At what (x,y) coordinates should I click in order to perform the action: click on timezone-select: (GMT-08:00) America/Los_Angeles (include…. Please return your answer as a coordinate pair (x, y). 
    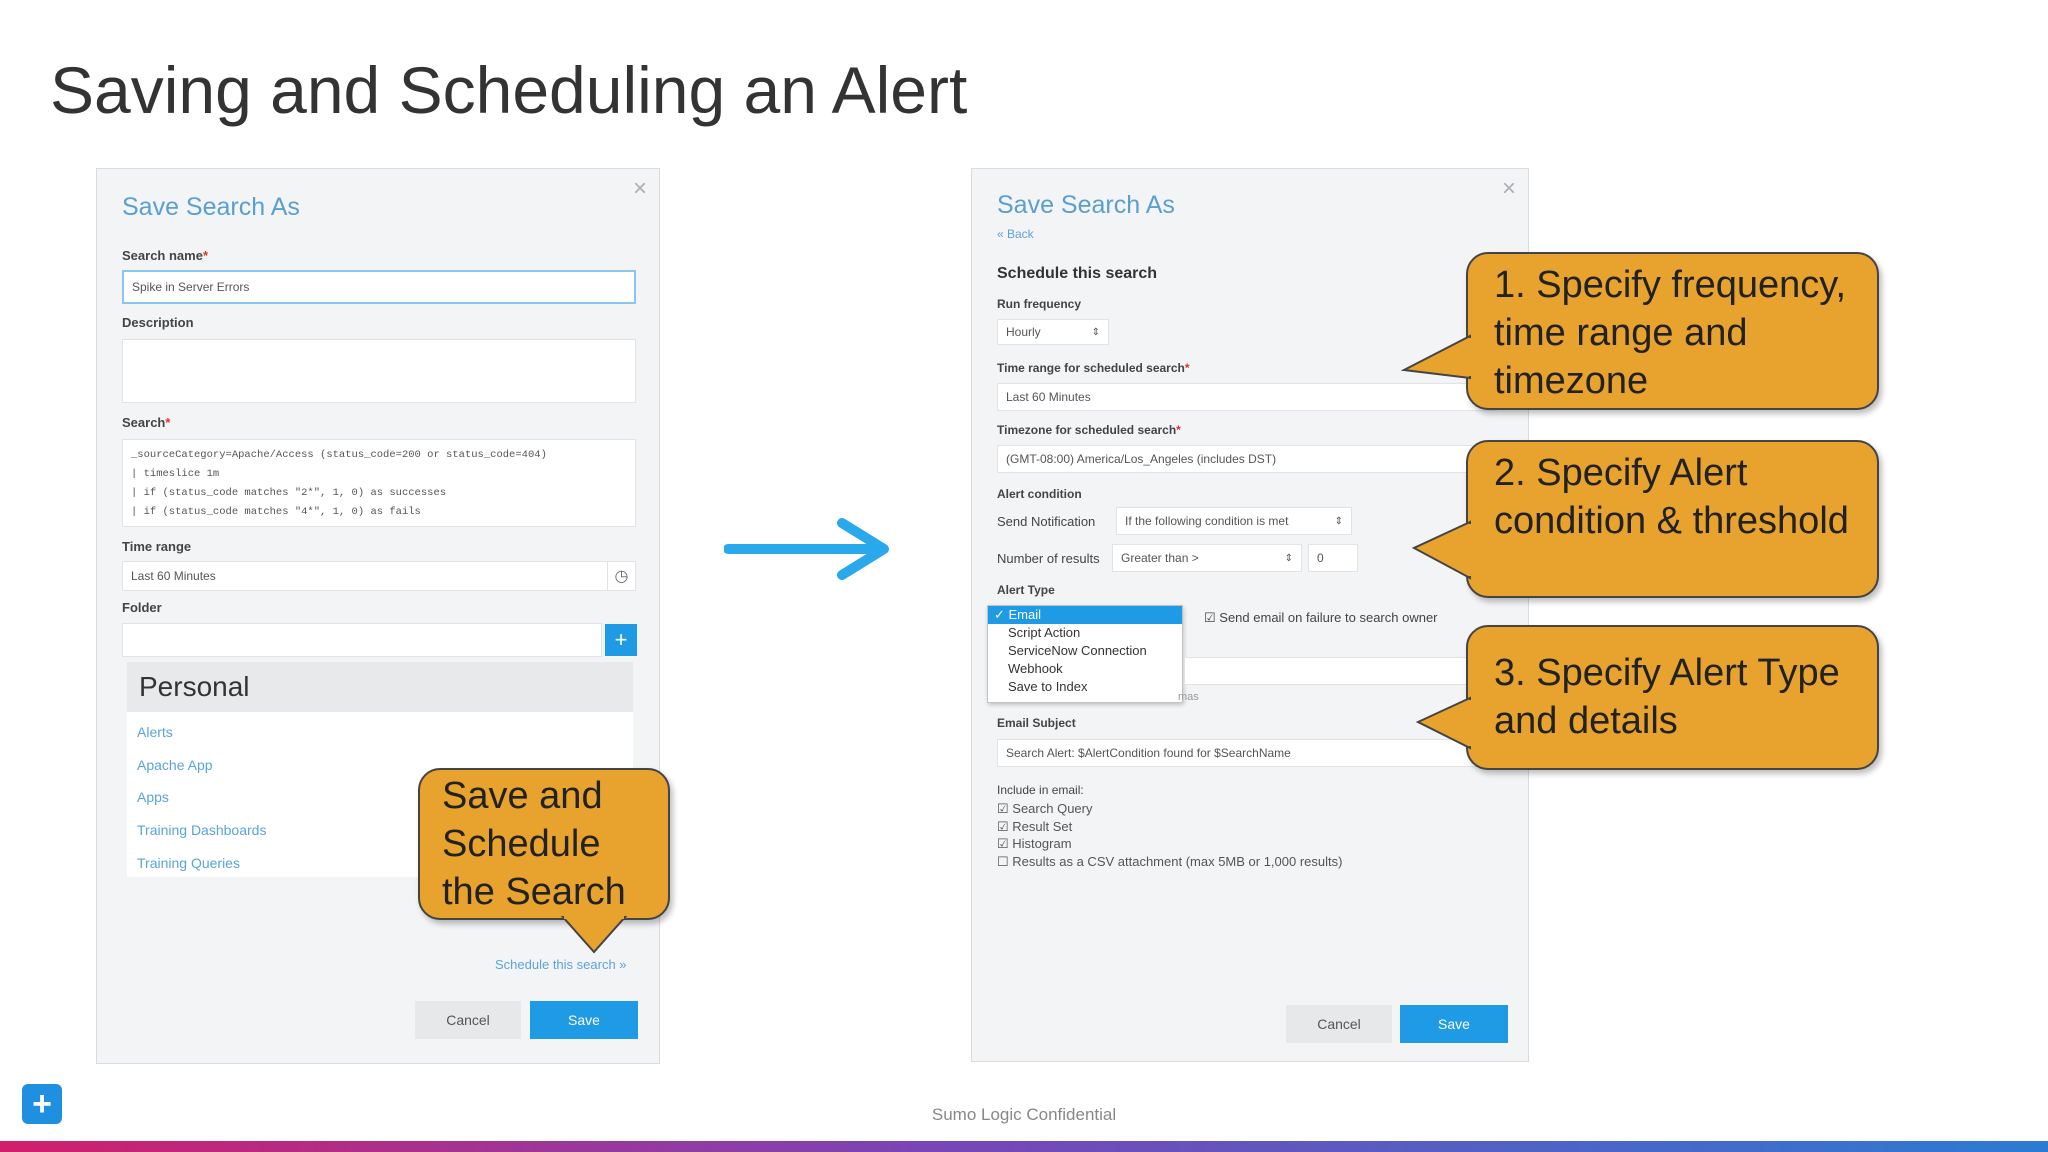
    Looking at the image, I should click on (1247, 459).